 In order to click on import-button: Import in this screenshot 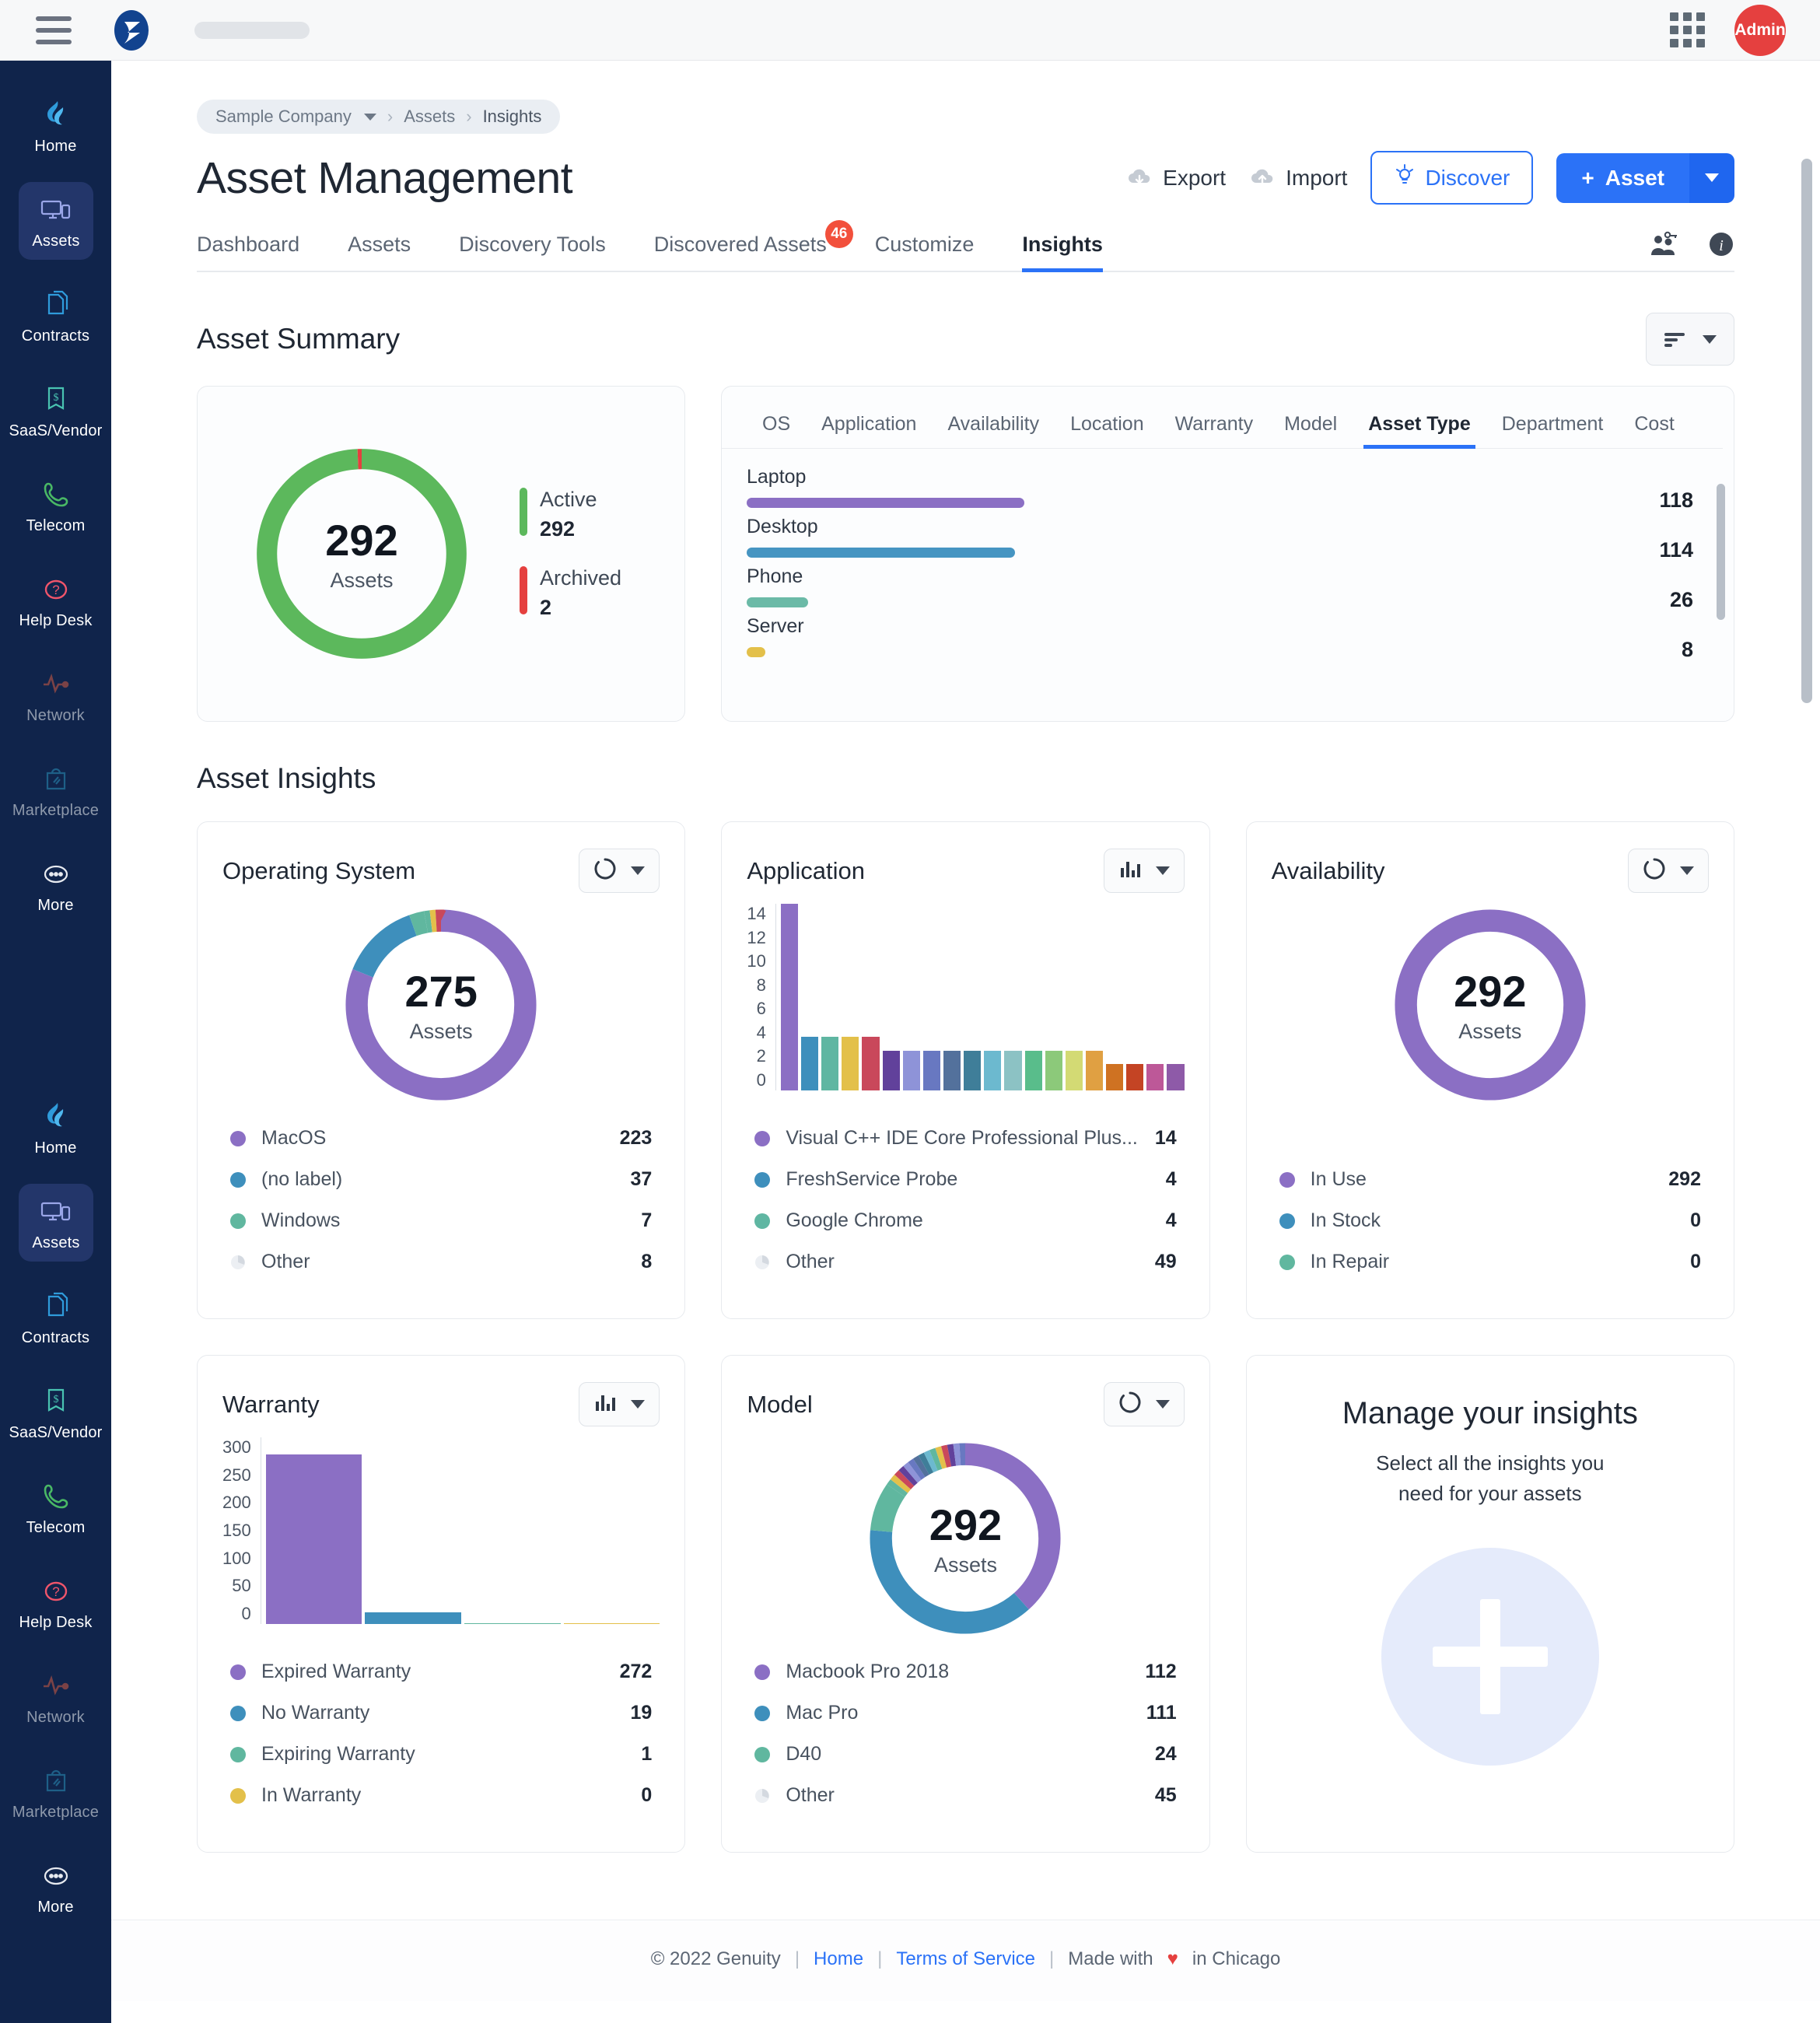, I will do `click(1298, 179)`.